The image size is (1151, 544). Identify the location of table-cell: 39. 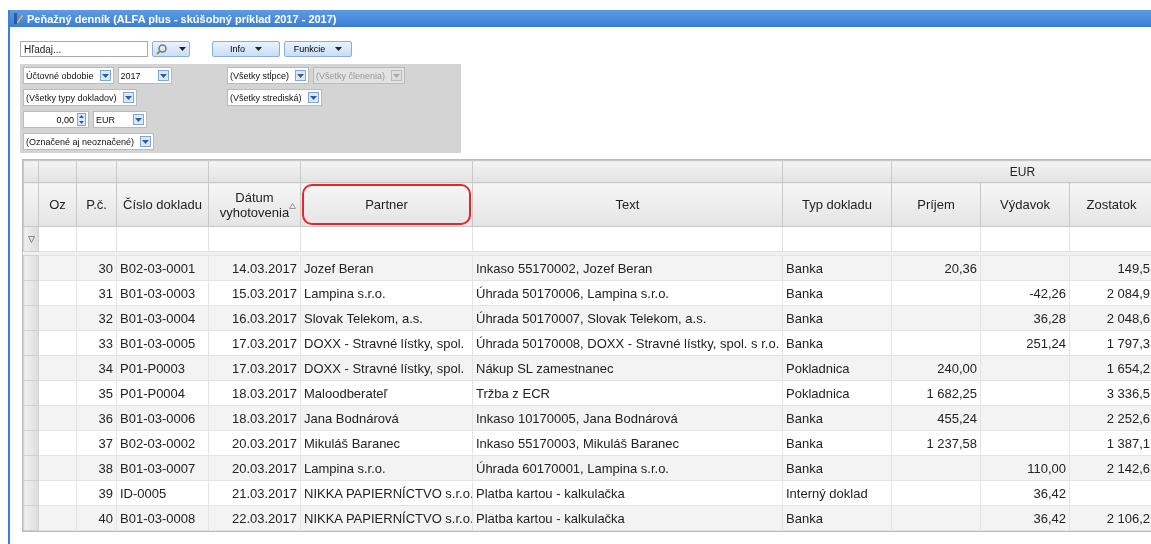
(105, 493).